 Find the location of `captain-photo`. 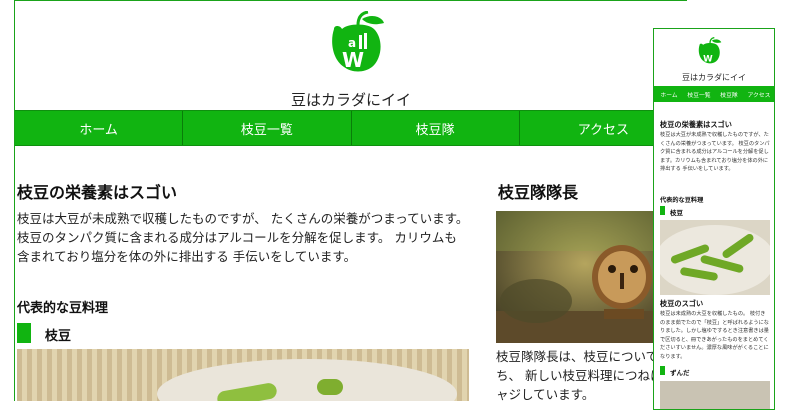

captain-photo is located at coordinates (585, 277).